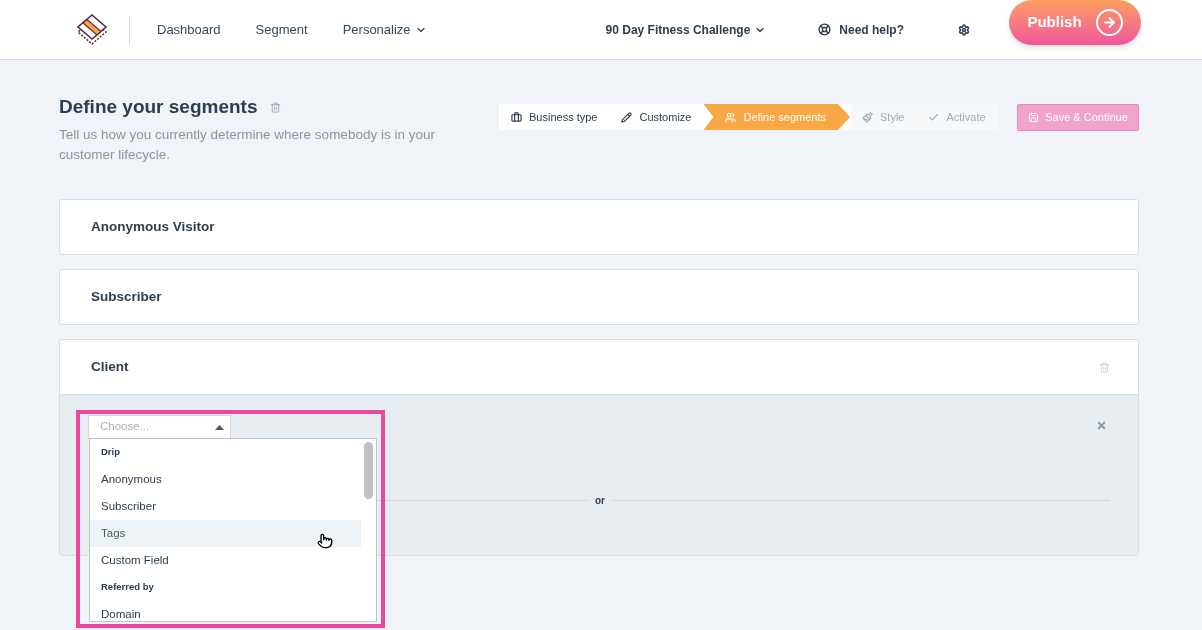 Image resolution: width=1202 pixels, height=630 pixels. I want to click on check-icon, so click(934, 117).